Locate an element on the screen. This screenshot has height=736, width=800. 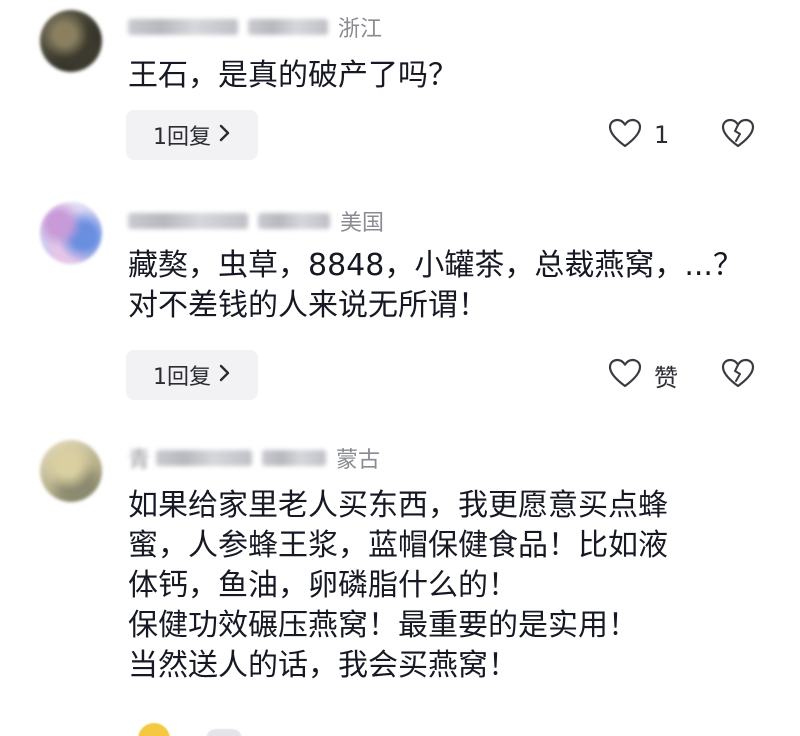
like-button: 1 is located at coordinates (638, 135).